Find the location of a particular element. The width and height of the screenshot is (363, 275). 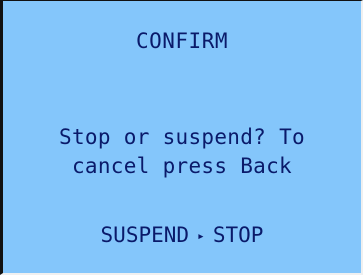

option-selector: SUSPEND ▸ STOP is located at coordinates (182, 236).